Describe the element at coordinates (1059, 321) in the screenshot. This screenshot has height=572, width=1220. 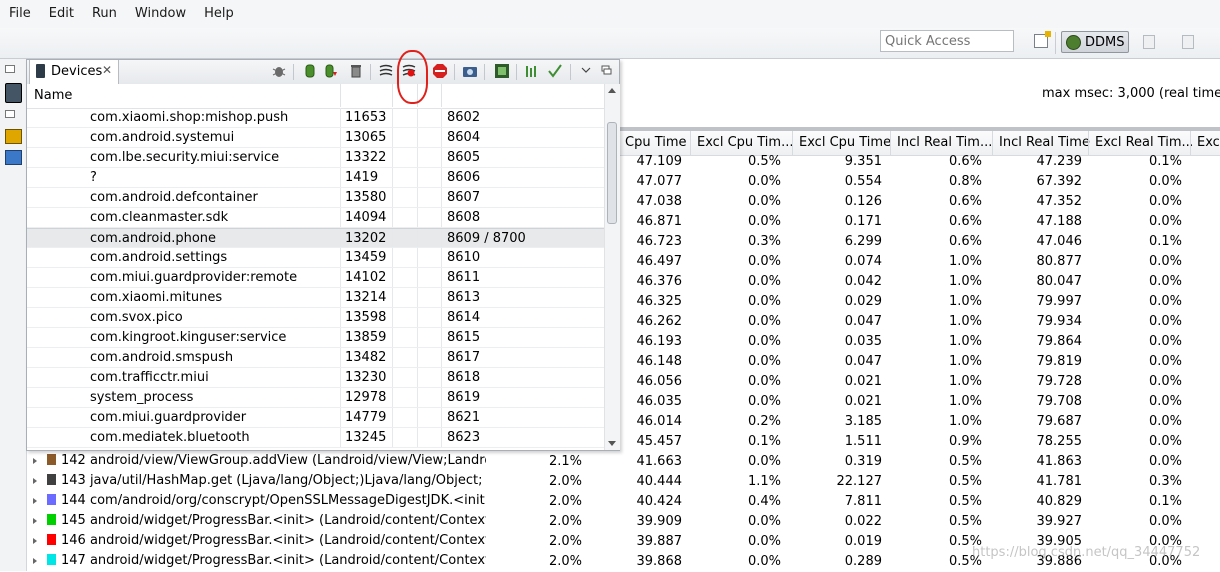
I see `profiler-cell: 79.934` at that location.